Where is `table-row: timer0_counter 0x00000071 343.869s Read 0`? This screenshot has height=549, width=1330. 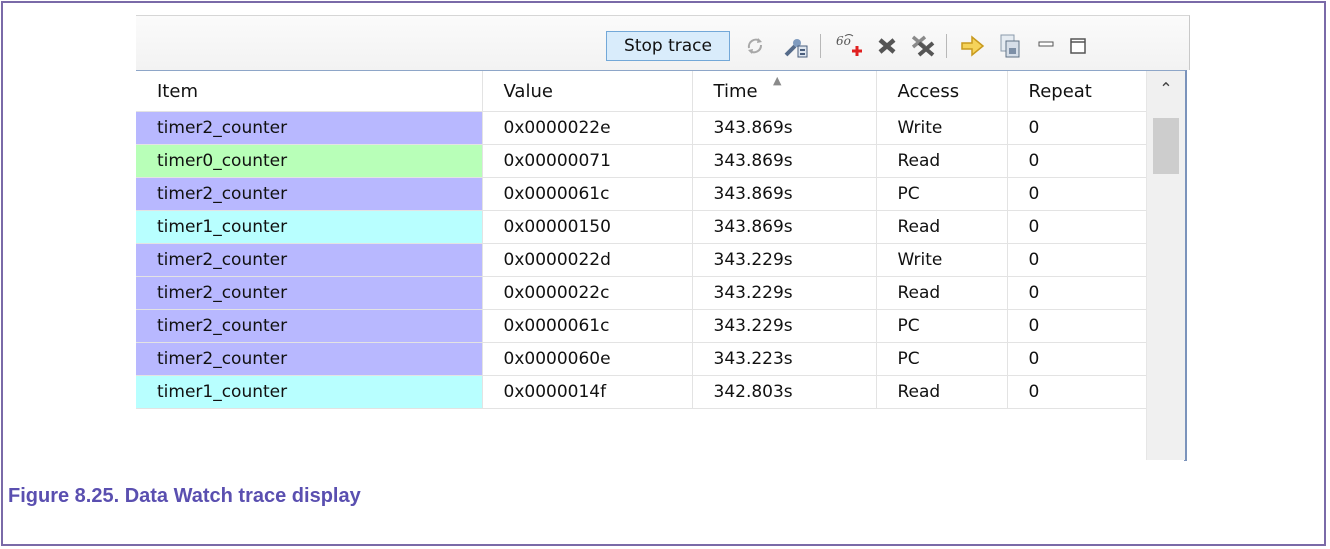
table-row: timer0_counter 0x00000071 343.869s Read 0 is located at coordinates (641, 161).